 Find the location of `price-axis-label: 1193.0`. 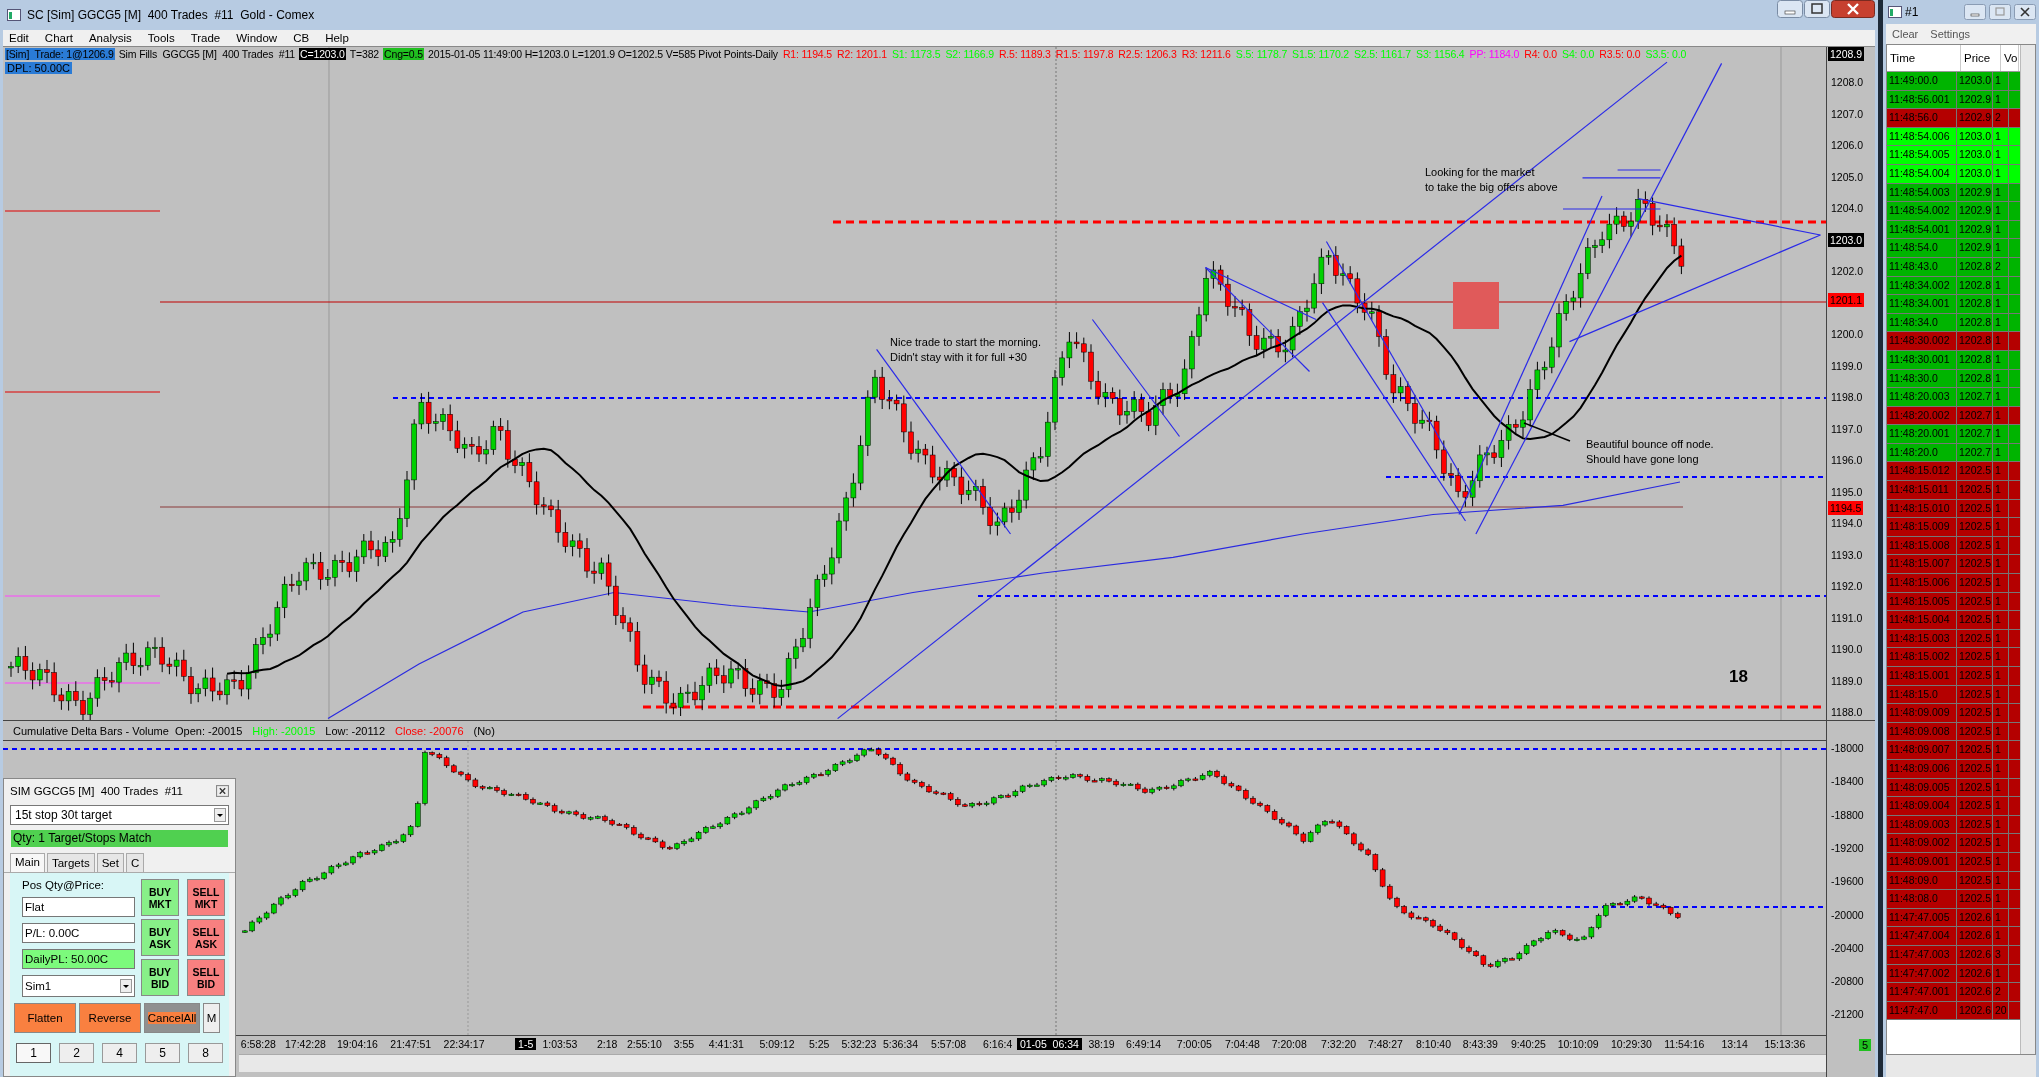

price-axis-label: 1193.0 is located at coordinates (1847, 554).